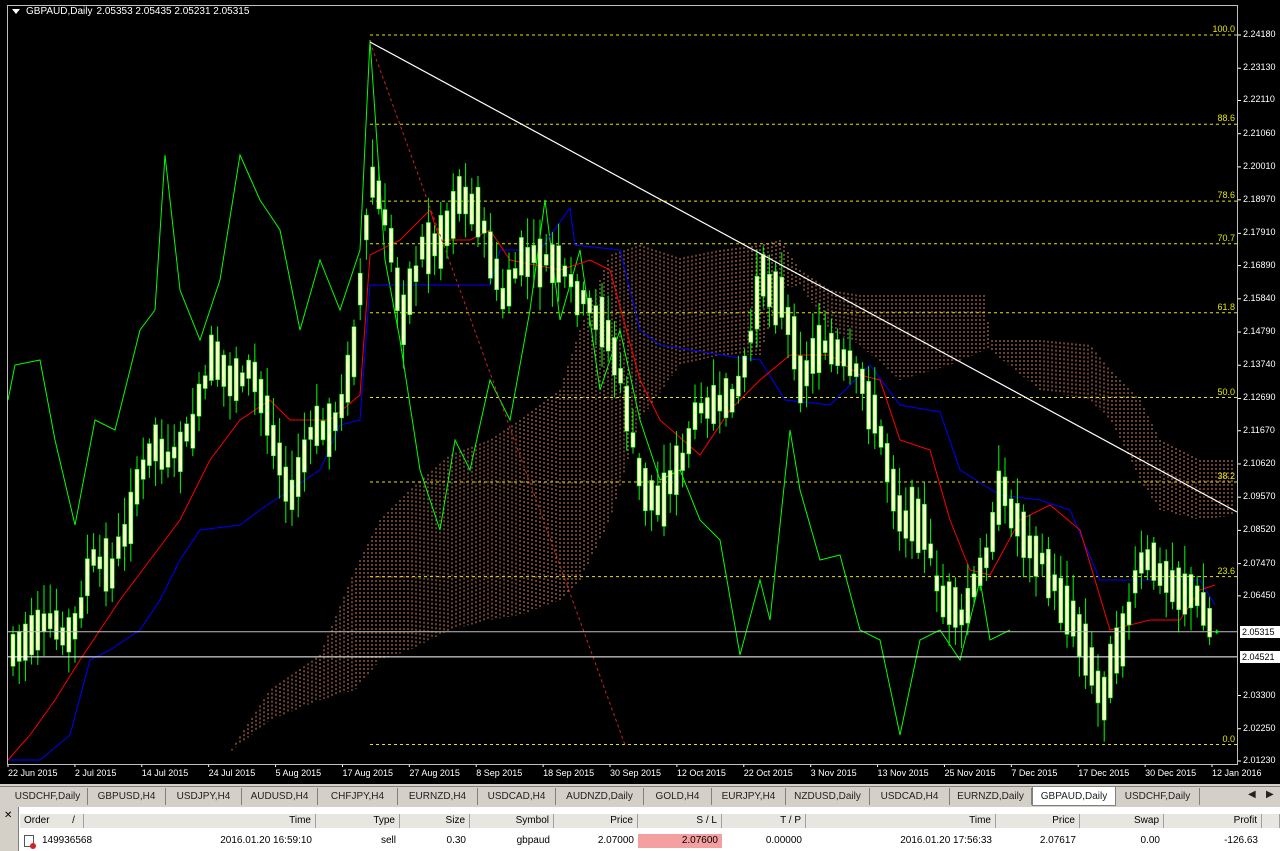 The height and width of the screenshot is (851, 1280). What do you see at coordinates (833, 773) in the screenshot?
I see `date-tick-label: 3 Nov 2015` at bounding box center [833, 773].